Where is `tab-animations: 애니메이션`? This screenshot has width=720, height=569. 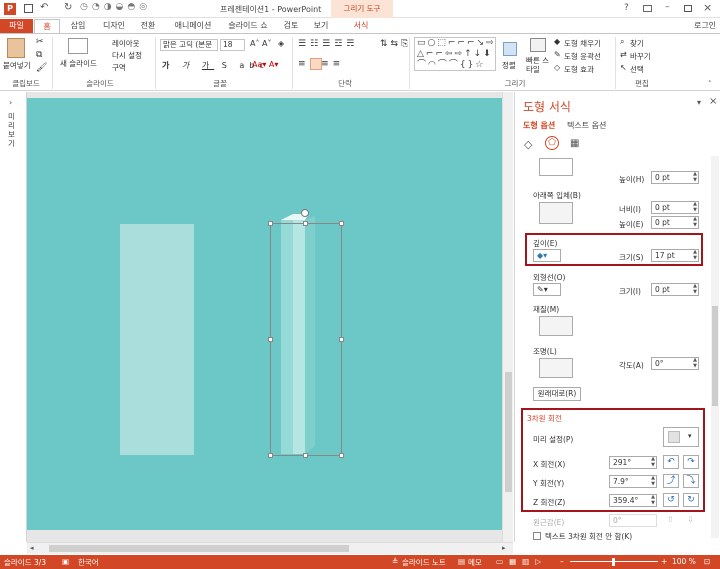
tab-animations: 애니메이션 is located at coordinates (193, 26).